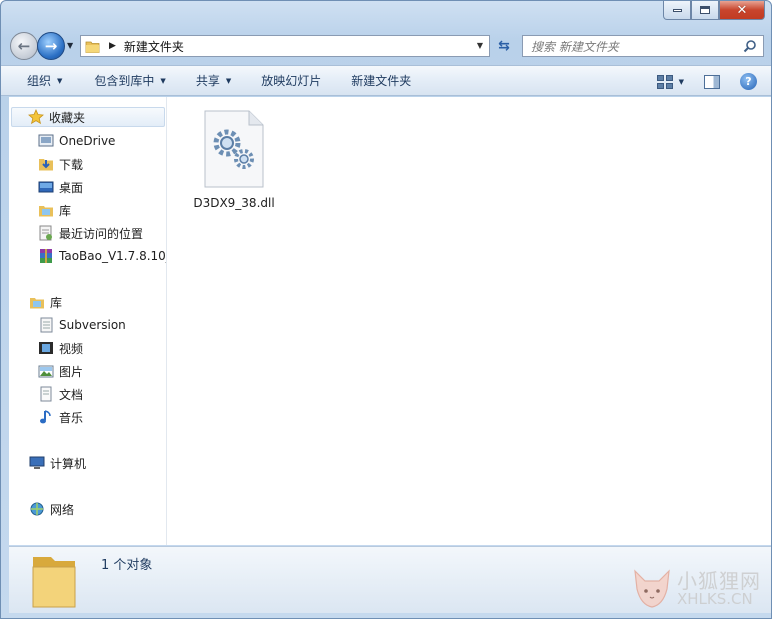  I want to click on sidebar-item-desktop: 桌面, so click(60, 187).